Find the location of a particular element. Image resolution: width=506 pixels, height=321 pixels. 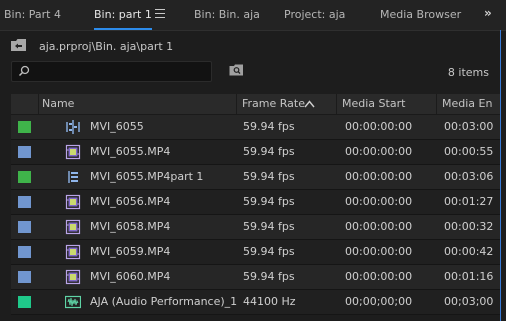

tab-media-browser: Media Browser is located at coordinates (420, 15).